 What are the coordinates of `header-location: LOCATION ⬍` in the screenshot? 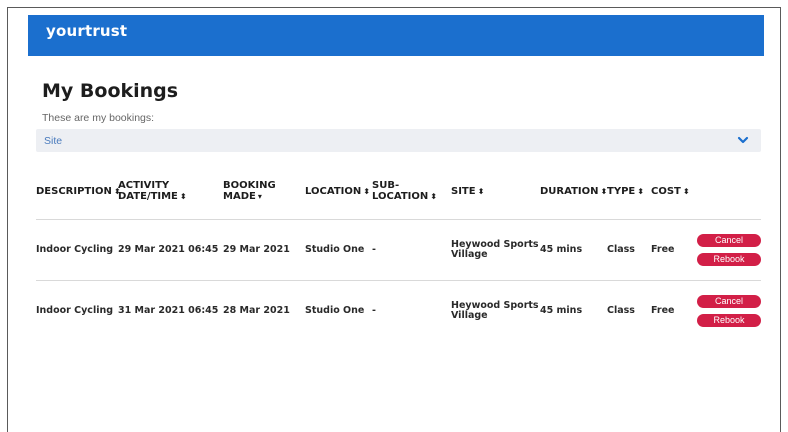 It's located at (337, 191).